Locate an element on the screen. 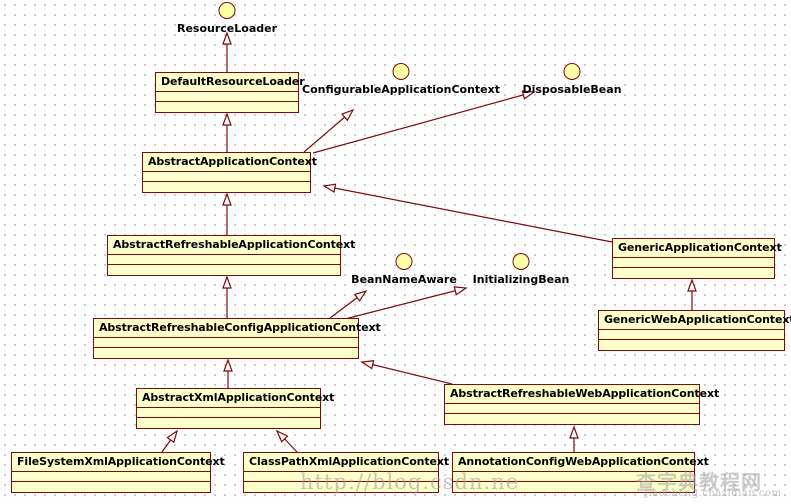  class-box-abstractxmlapplicationcontext: AbstractXmlApplicationContext is located at coordinates (235, 408).